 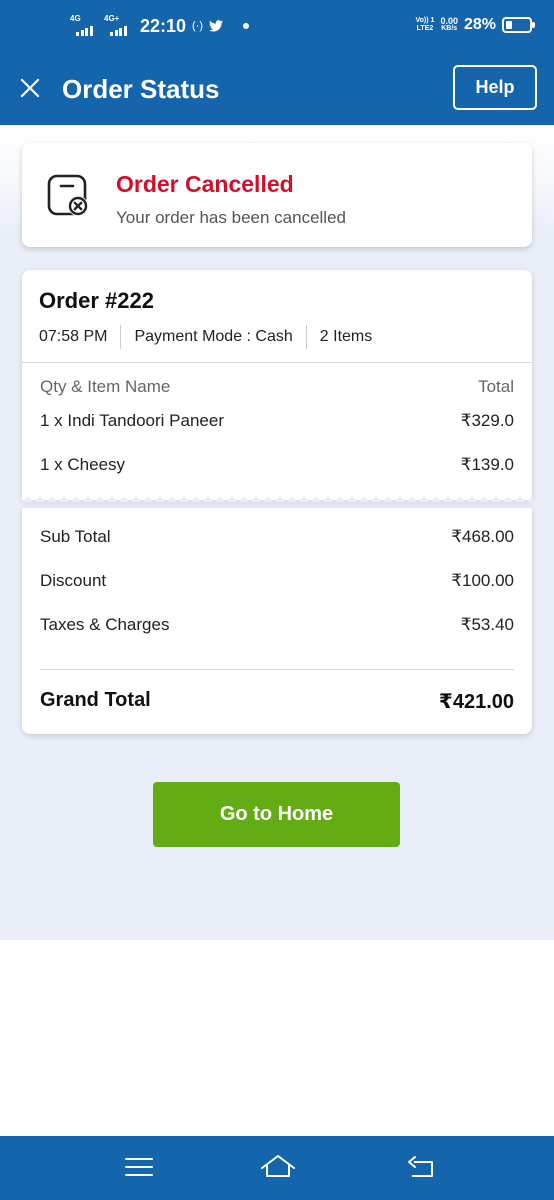 I want to click on nav-menu-button, so click(x=139, y=1167).